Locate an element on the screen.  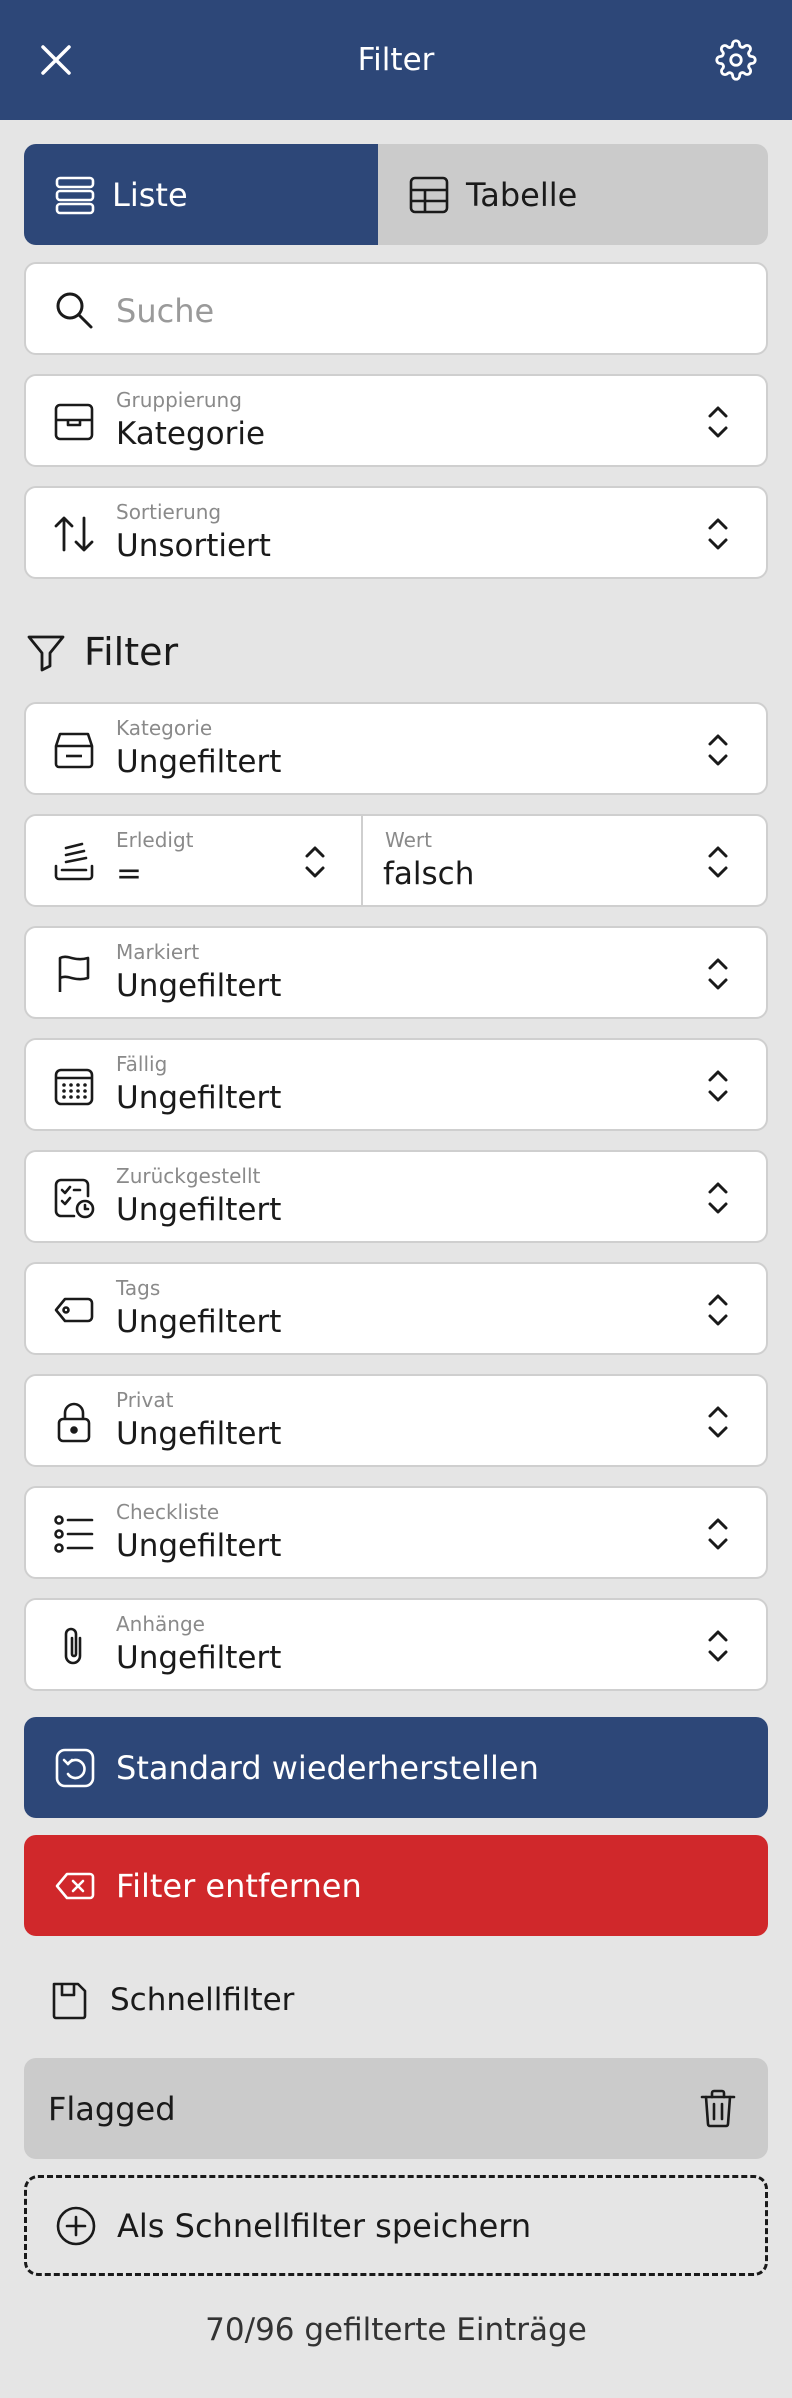
done-stack-icon is located at coordinates (74, 861).